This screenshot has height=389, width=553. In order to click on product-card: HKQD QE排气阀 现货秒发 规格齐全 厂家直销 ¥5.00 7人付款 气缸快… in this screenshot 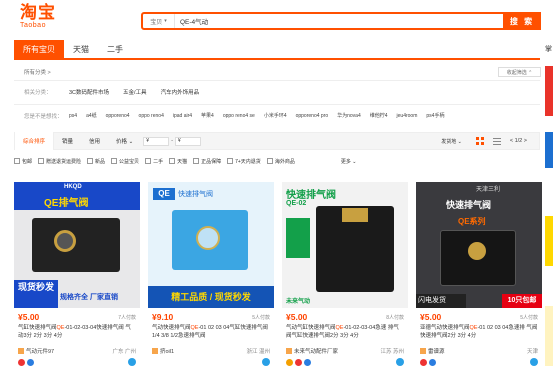, I will do `click(77, 278)`.